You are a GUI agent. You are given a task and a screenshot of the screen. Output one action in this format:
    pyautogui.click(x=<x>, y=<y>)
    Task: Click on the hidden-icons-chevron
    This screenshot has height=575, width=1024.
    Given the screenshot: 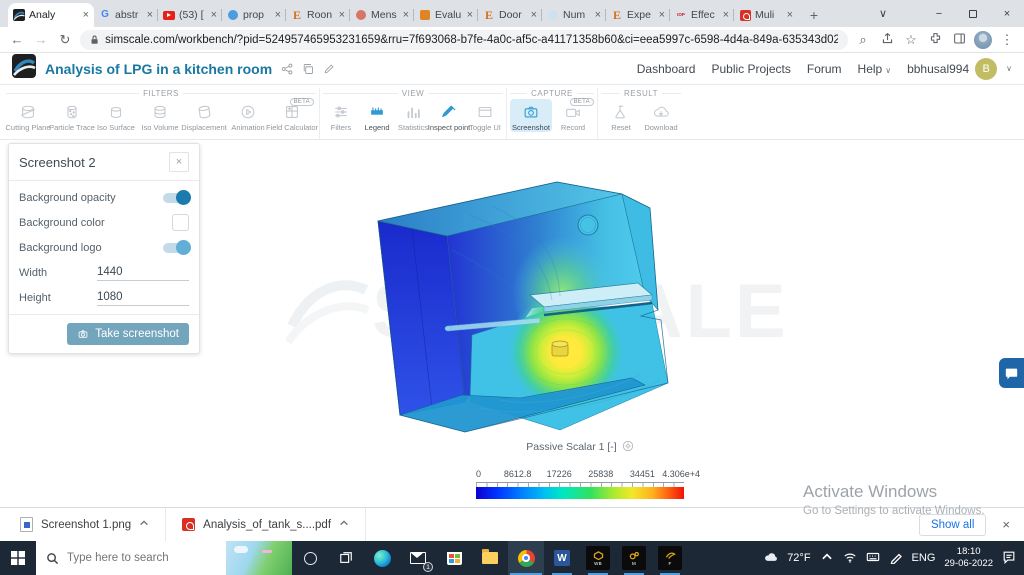 What is the action you would take?
    pyautogui.click(x=827, y=558)
    